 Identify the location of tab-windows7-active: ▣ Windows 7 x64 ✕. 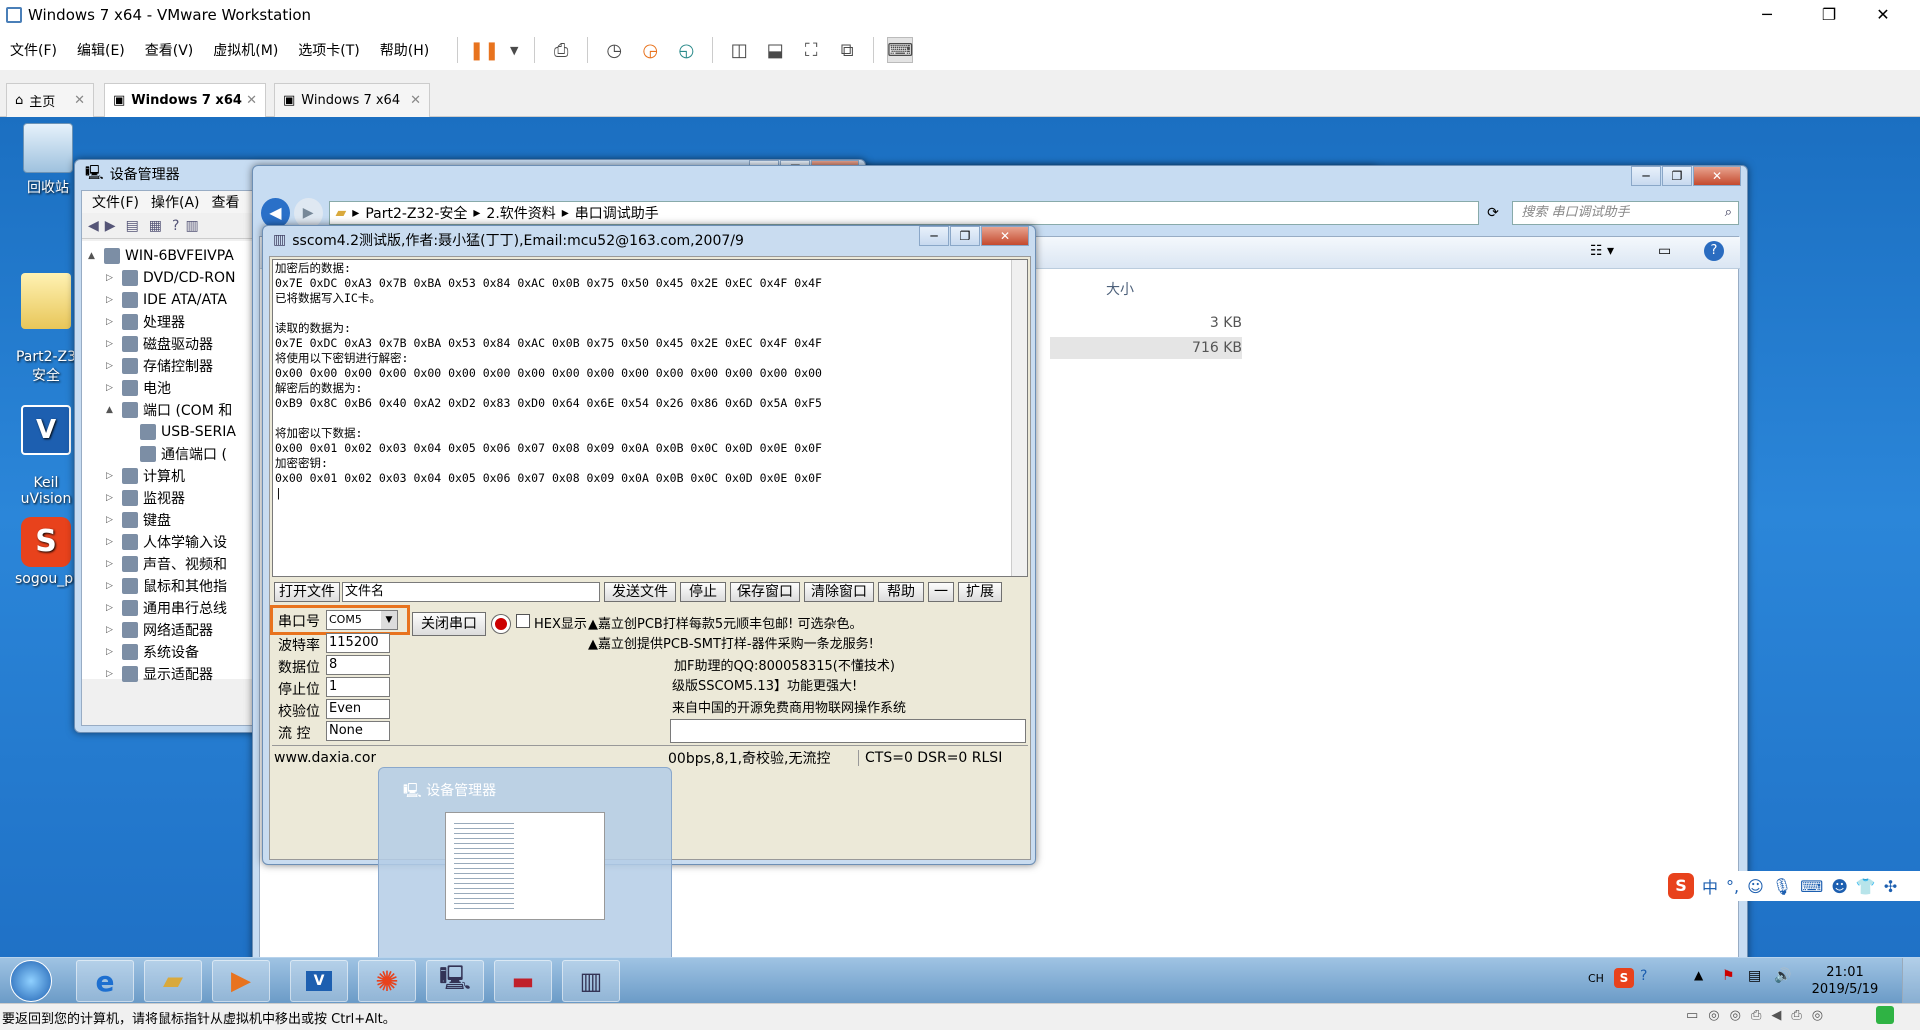
(185, 100).